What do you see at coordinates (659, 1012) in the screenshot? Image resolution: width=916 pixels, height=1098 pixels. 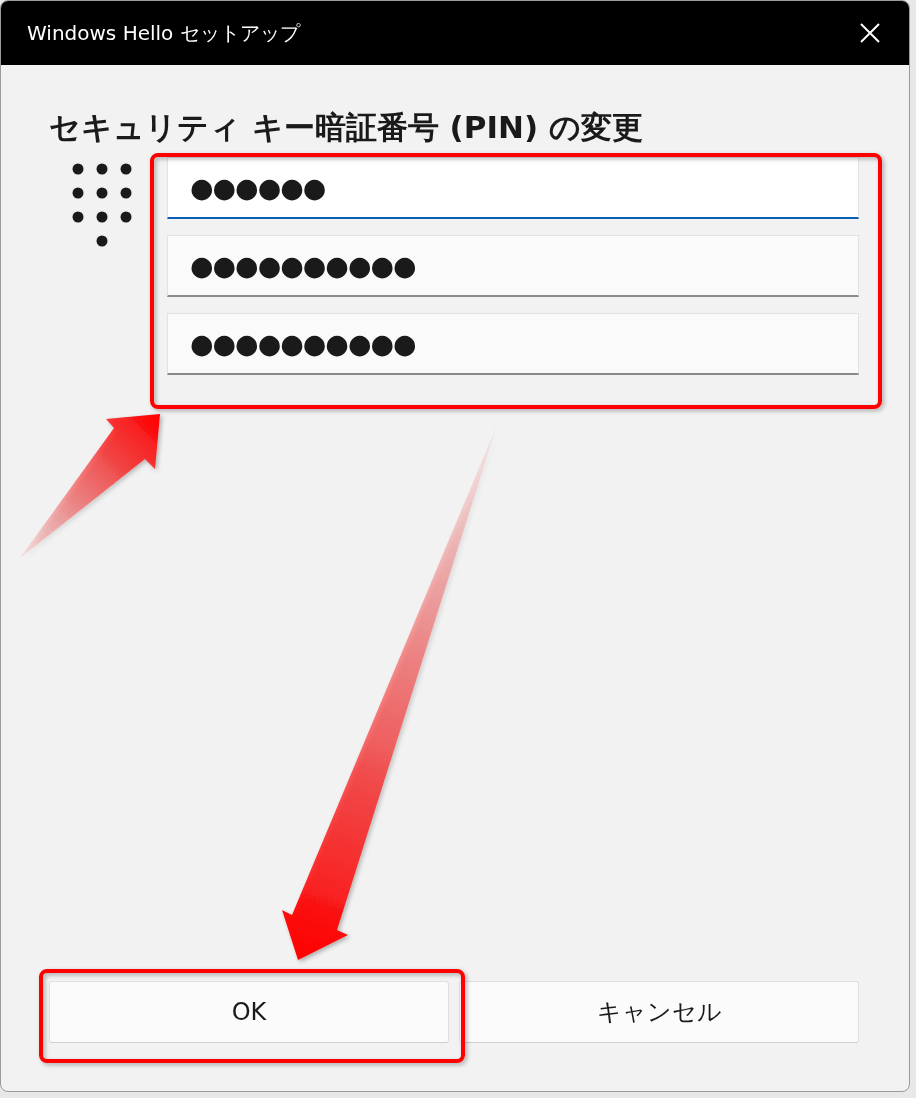 I see `dialog-button: キャンセル` at bounding box center [659, 1012].